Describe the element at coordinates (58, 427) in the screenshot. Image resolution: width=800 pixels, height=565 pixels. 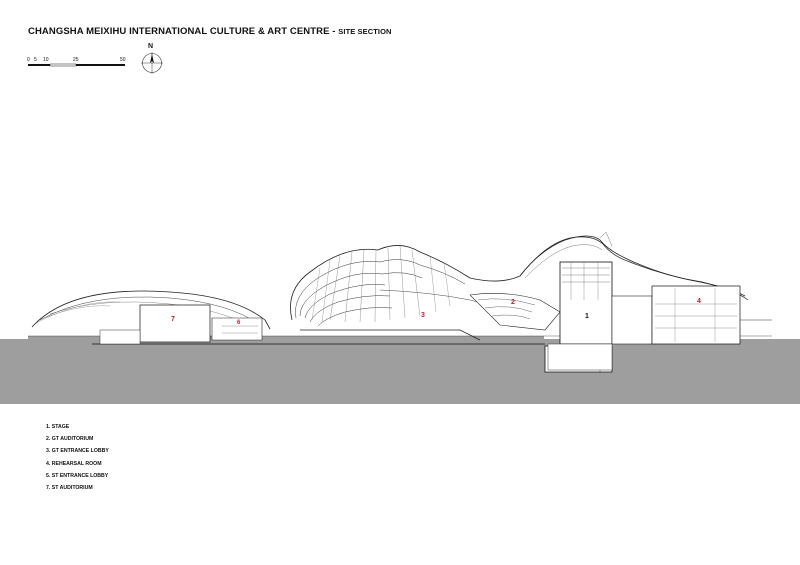
I see `legend-item: 1. STAGE` at that location.